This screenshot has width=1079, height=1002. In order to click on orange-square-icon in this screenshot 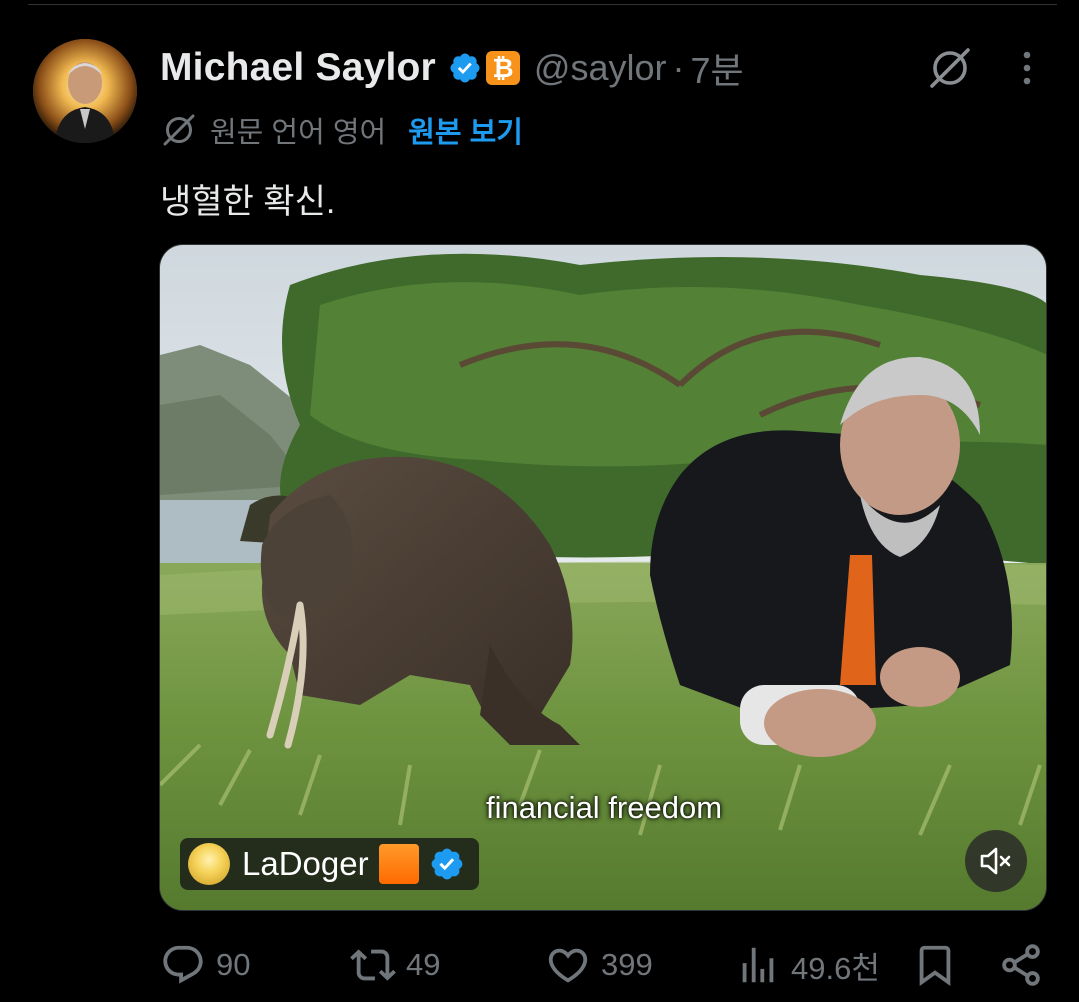, I will do `click(398, 864)`.